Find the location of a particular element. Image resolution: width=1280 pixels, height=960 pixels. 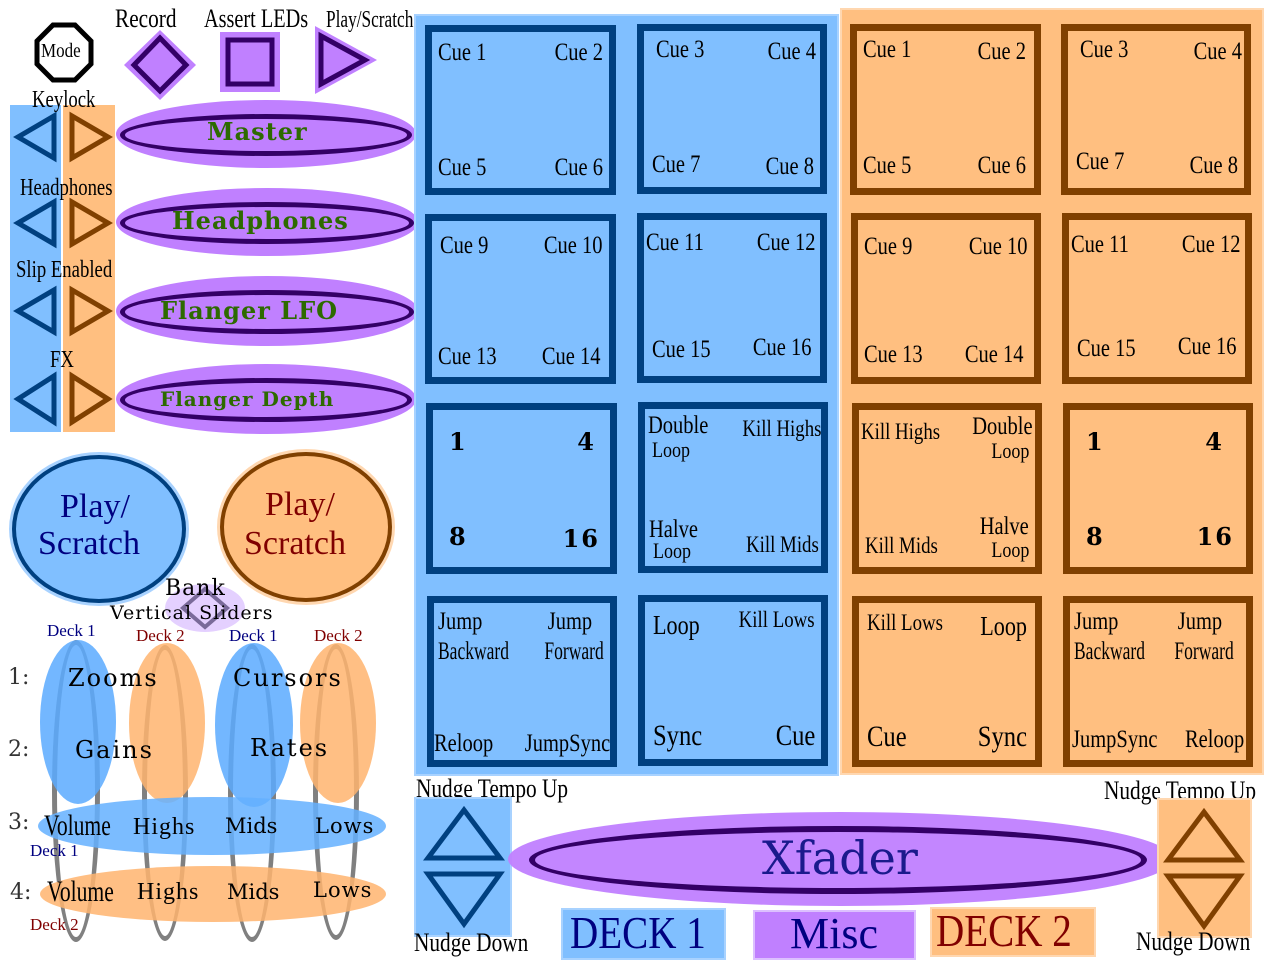

deck2-nudge-down-label: Nudge Down is located at coordinates (1193, 941).